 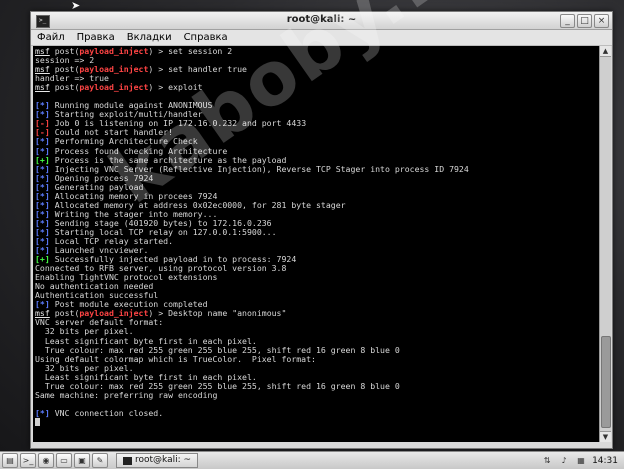 What do you see at coordinates (312, 460) in the screenshot?
I see `taskbar: ▤ >_ ◉ ▭ ▣ ✎ root@kali: ~ ⇅ ♪ ▦ 14:31` at bounding box center [312, 460].